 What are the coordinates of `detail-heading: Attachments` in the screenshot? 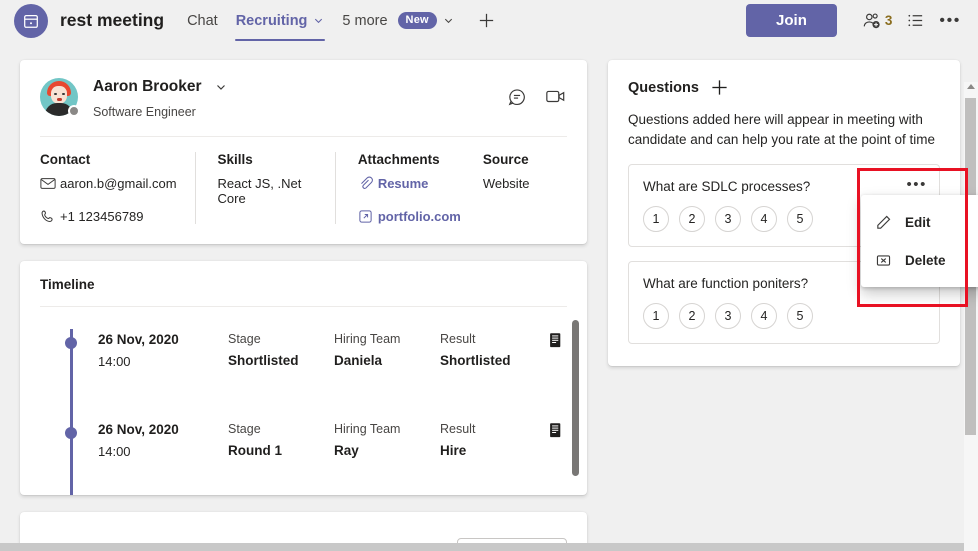 It's located at (398, 159).